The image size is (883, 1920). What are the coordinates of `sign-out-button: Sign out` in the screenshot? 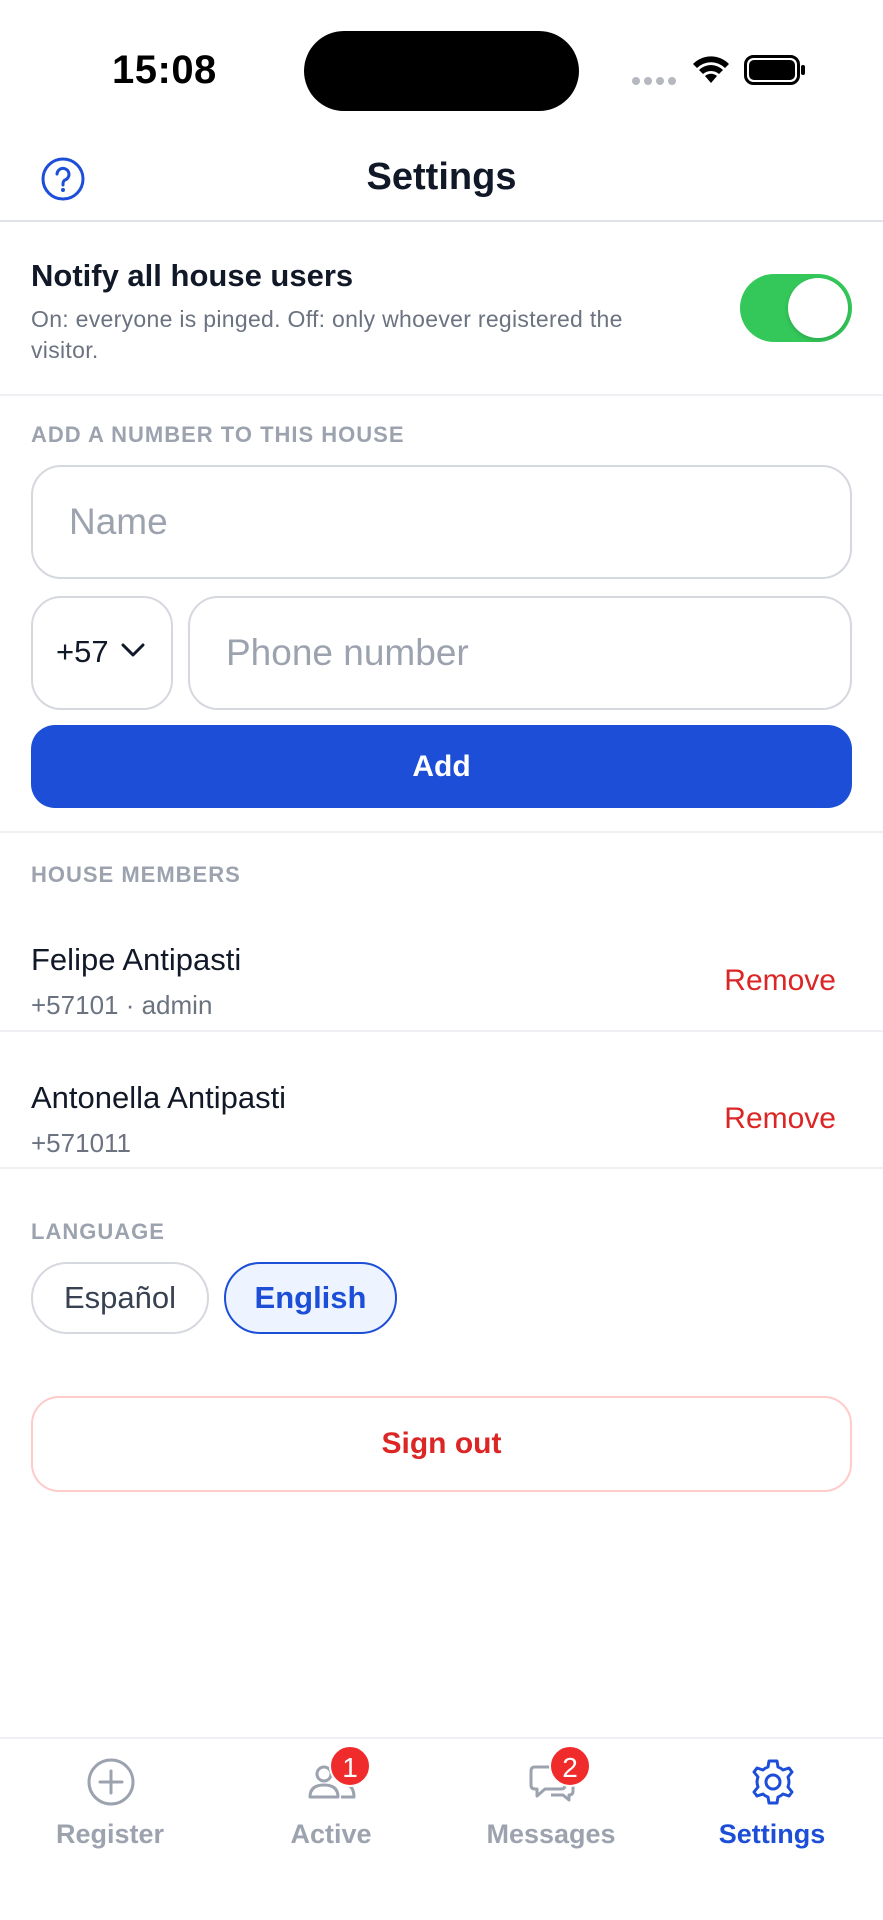 It's located at (441, 1444).